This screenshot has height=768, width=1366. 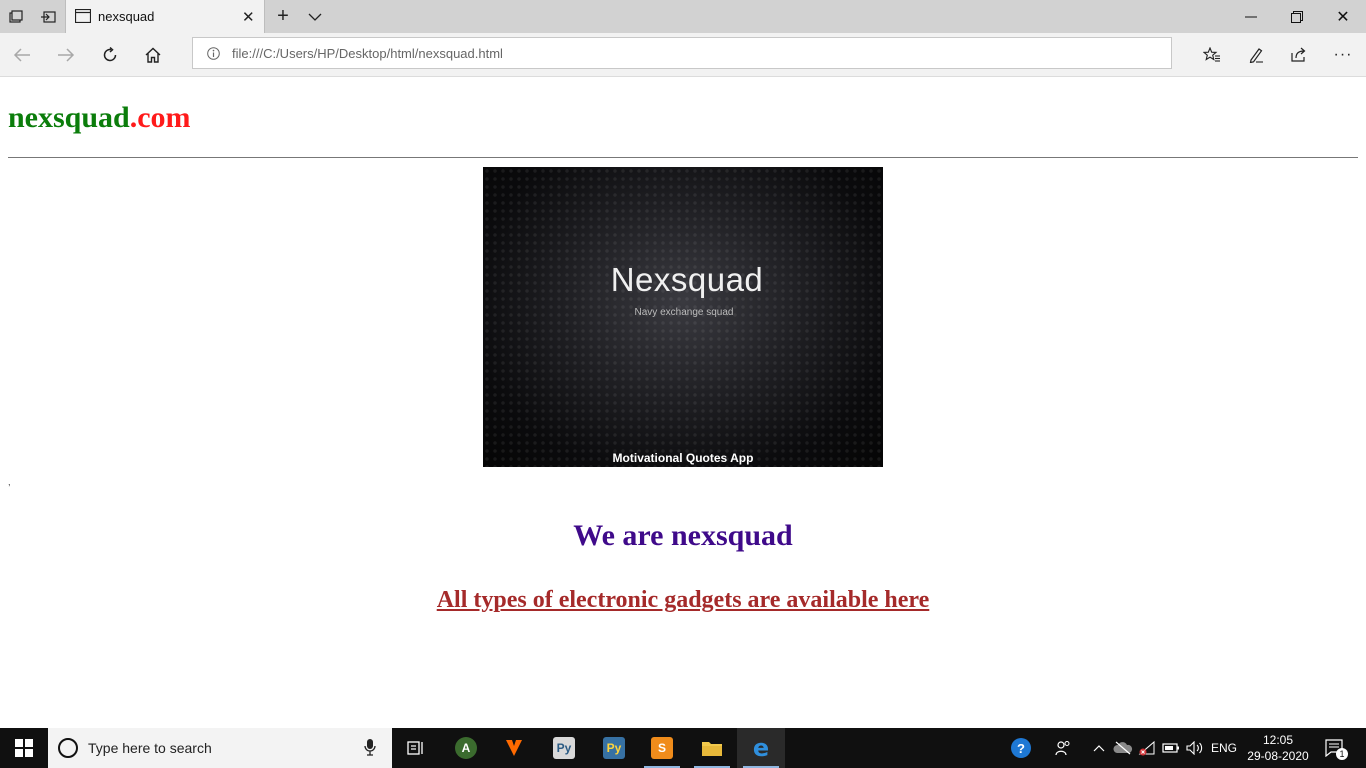 I want to click on home-icon, so click(x=153, y=55).